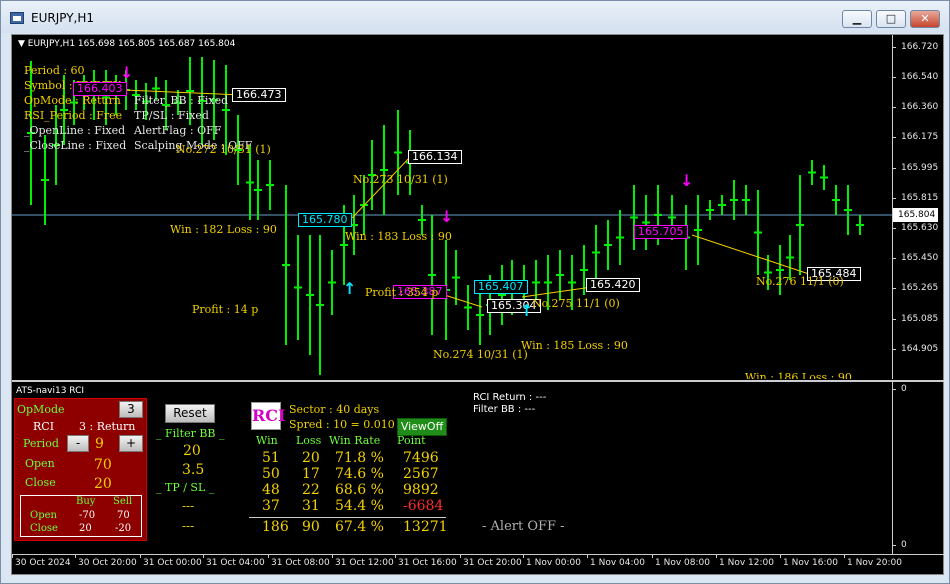 Image resolution: width=950 pixels, height=584 pixels. I want to click on opmode-button: 3, so click(131, 409).